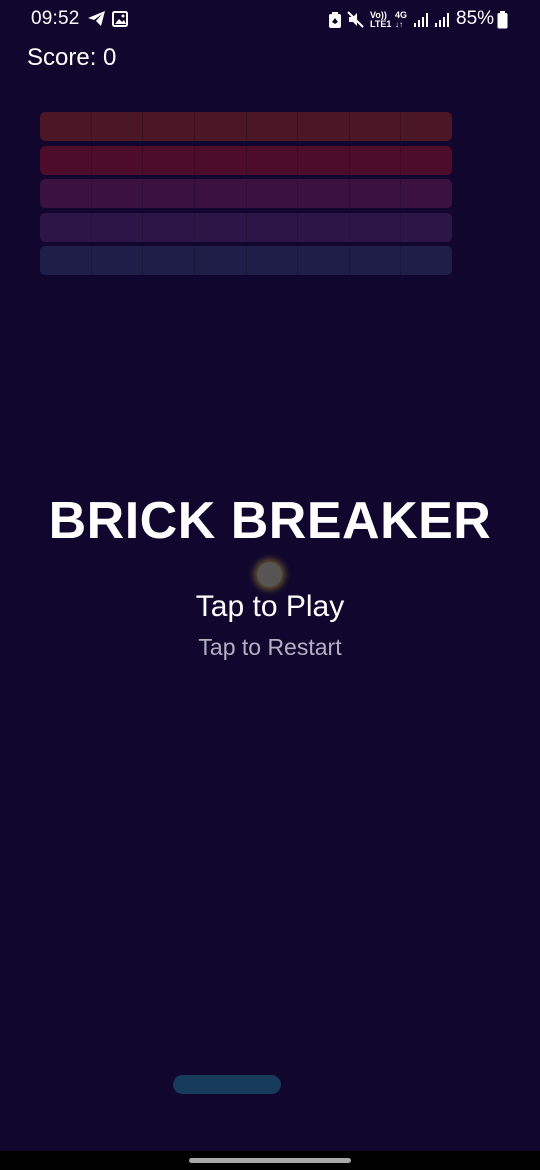  What do you see at coordinates (270, 647) in the screenshot?
I see `tap-to-restart-button: Tap to Restart` at bounding box center [270, 647].